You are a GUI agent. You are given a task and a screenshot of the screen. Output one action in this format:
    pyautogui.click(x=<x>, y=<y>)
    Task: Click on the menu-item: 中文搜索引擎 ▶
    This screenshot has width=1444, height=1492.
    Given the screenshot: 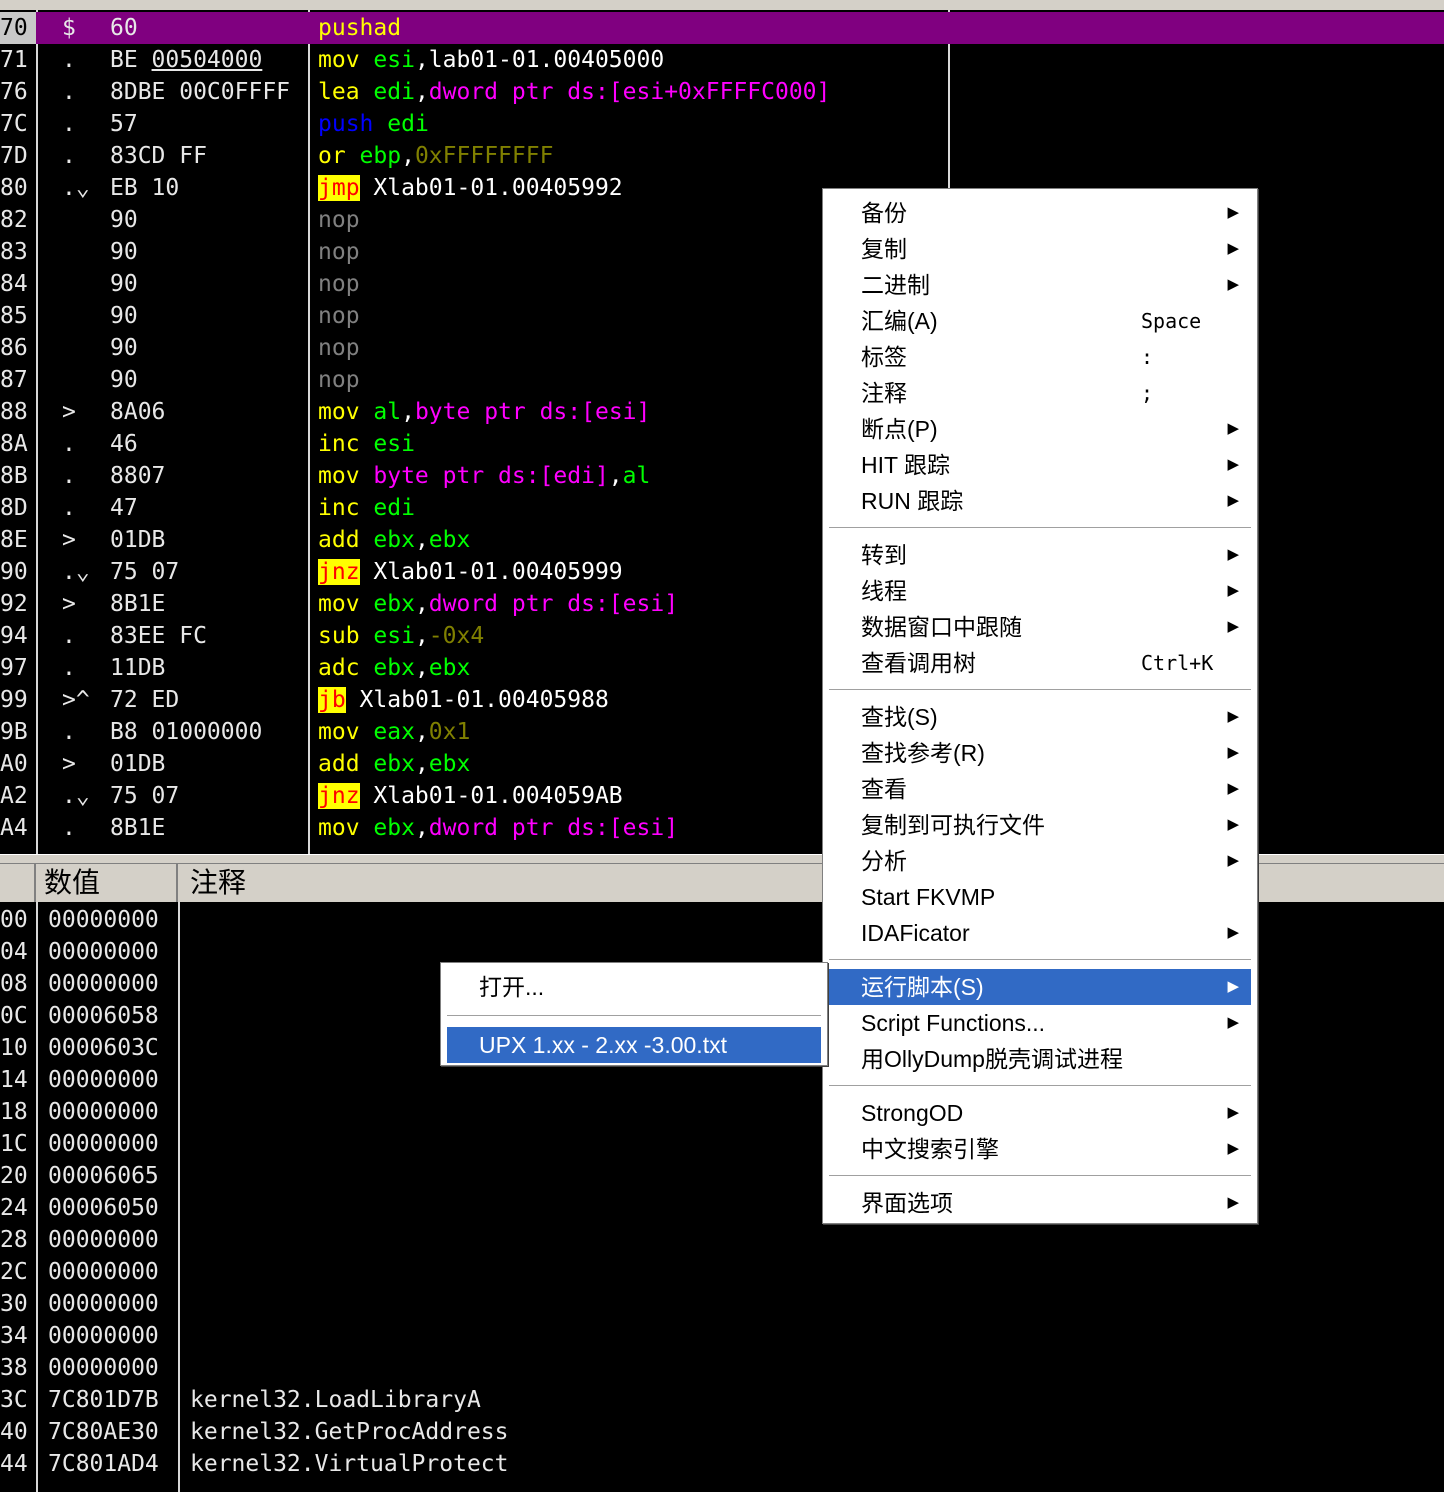 What is the action you would take?
    pyautogui.click(x=1040, y=1149)
    